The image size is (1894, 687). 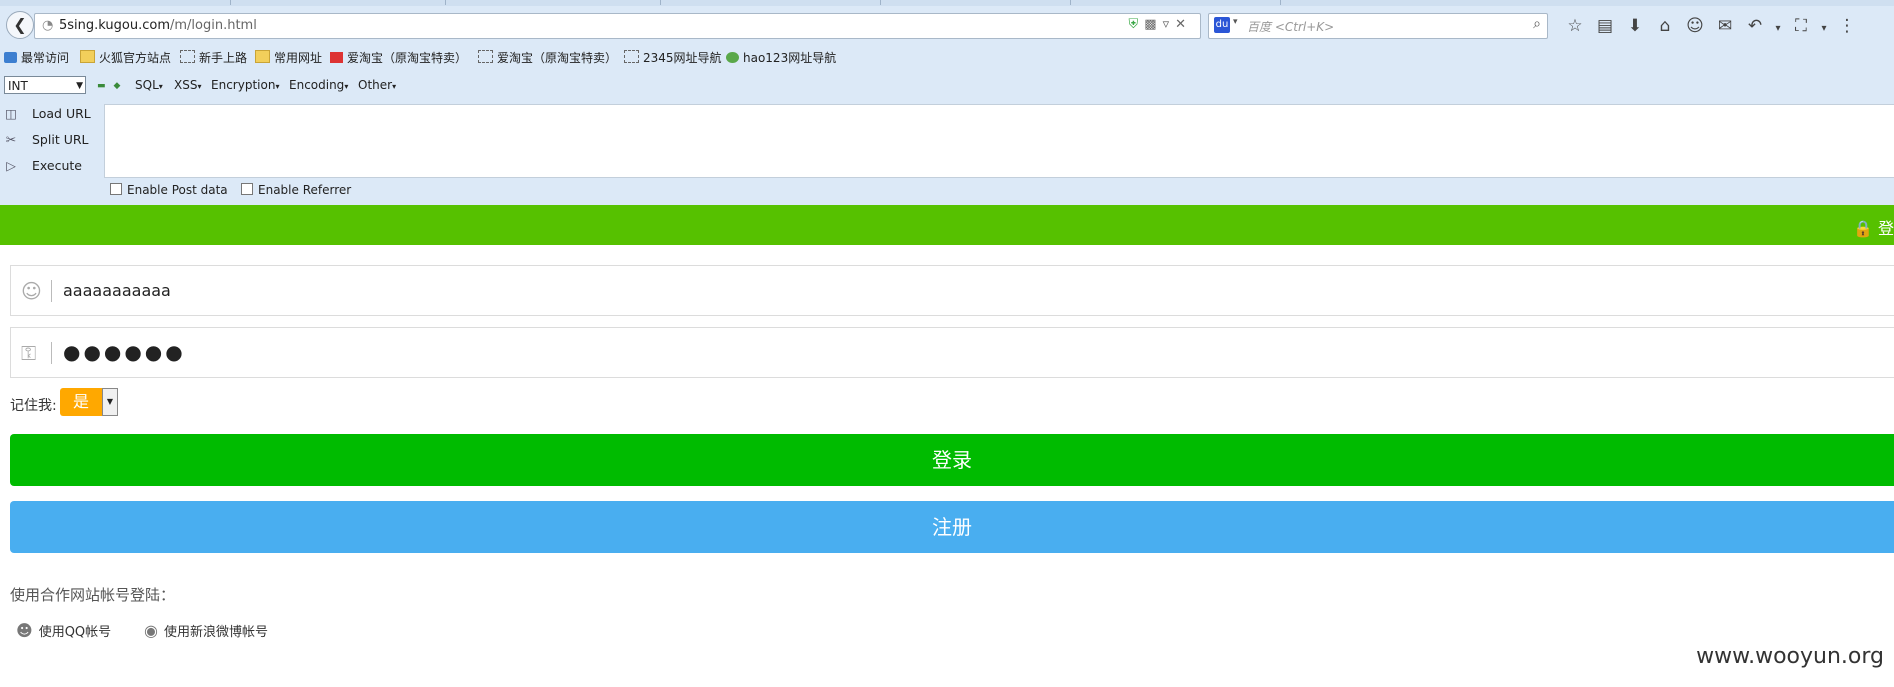 I want to click on bookmark-item: 新手上路, so click(x=213, y=57).